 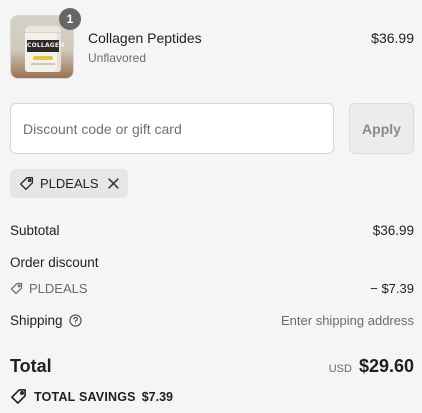 I want to click on total-amount-group: USD $29.60, so click(x=371, y=366).